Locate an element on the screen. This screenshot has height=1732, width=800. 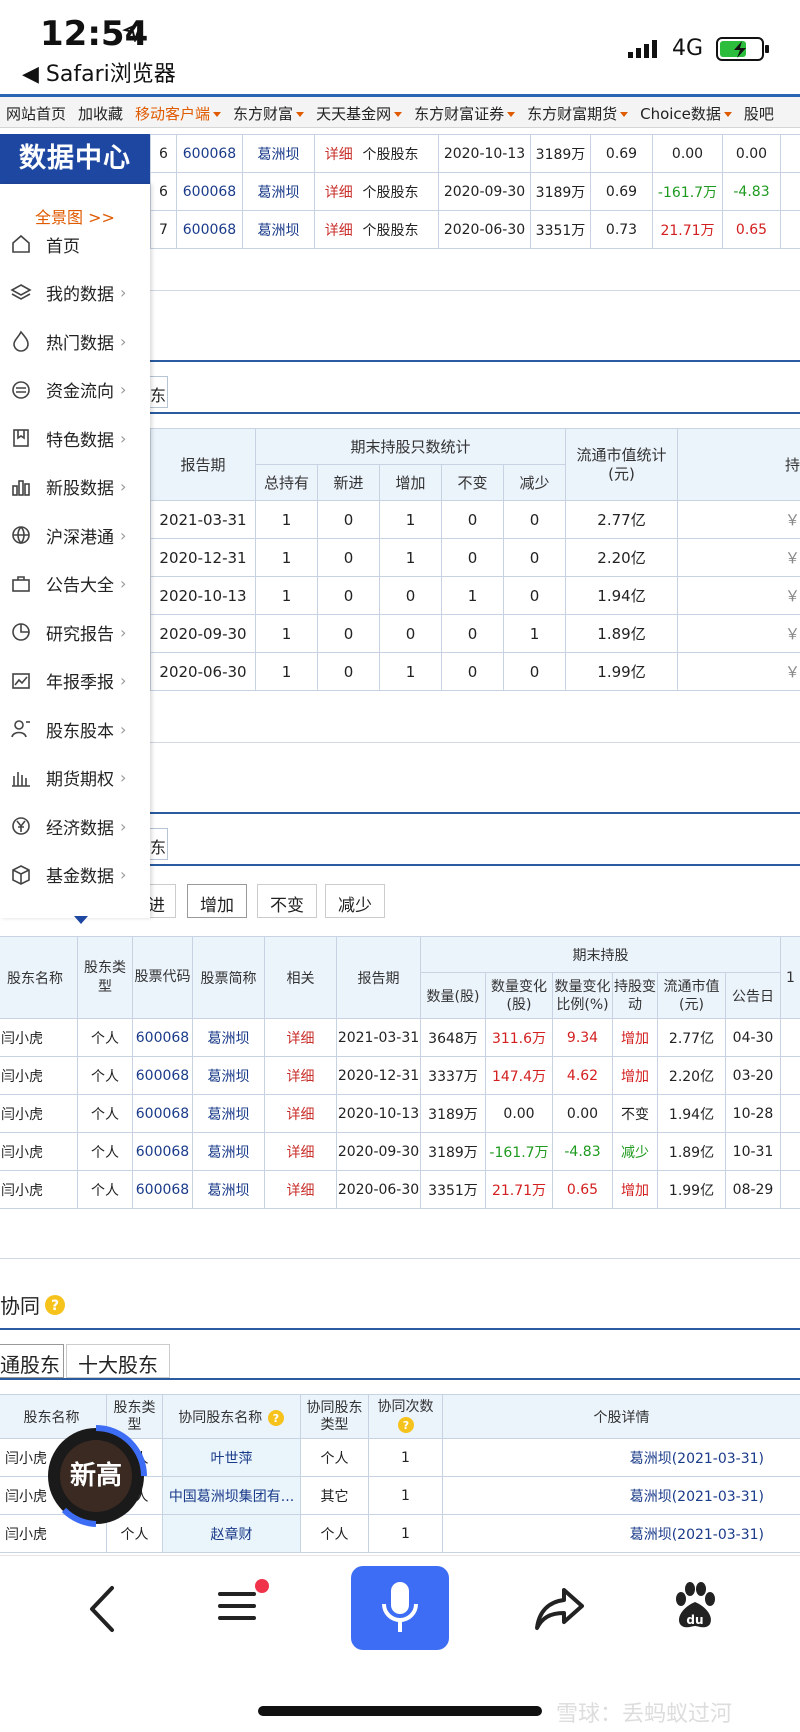
nav-guba: 股吧 is located at coordinates (759, 112).